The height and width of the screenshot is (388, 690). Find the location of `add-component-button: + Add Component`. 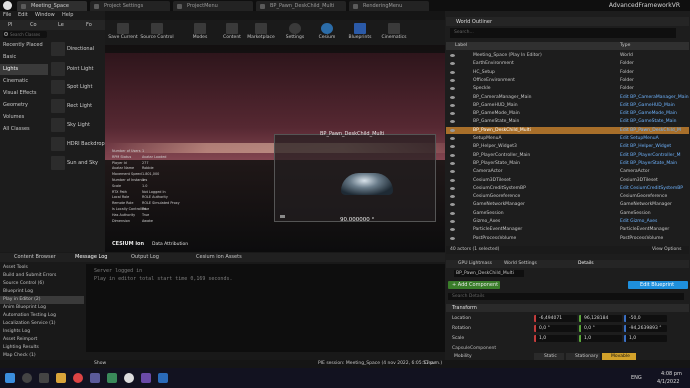

add-component-button: + Add Component is located at coordinates (474, 285).